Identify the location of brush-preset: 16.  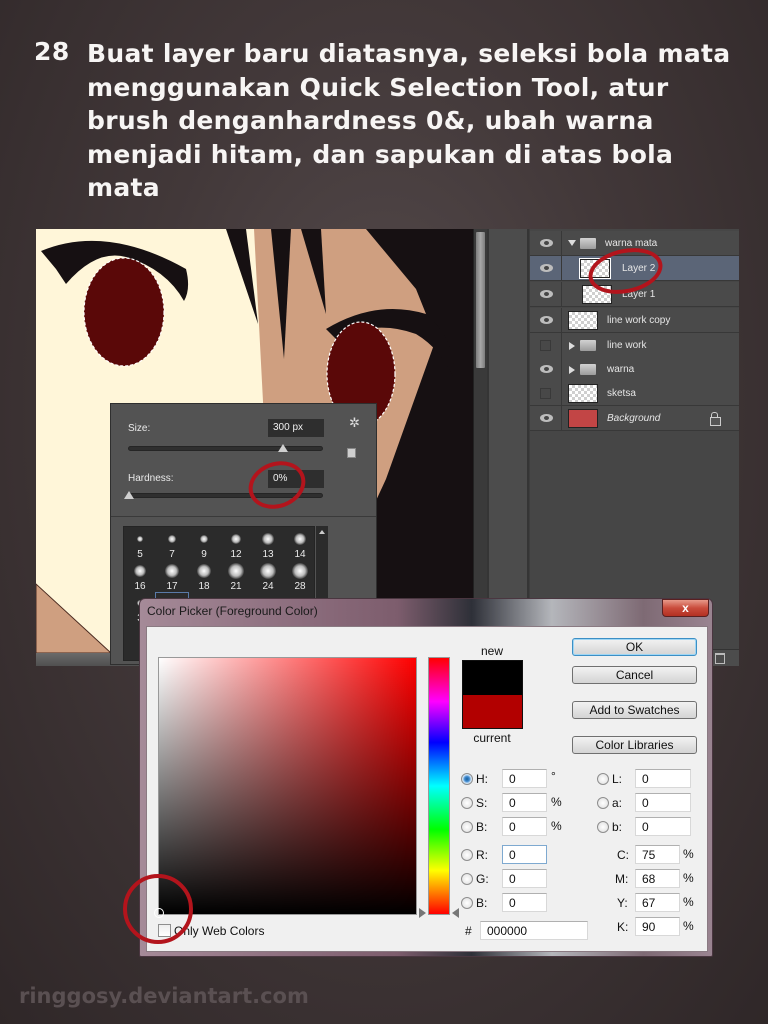
(140, 577).